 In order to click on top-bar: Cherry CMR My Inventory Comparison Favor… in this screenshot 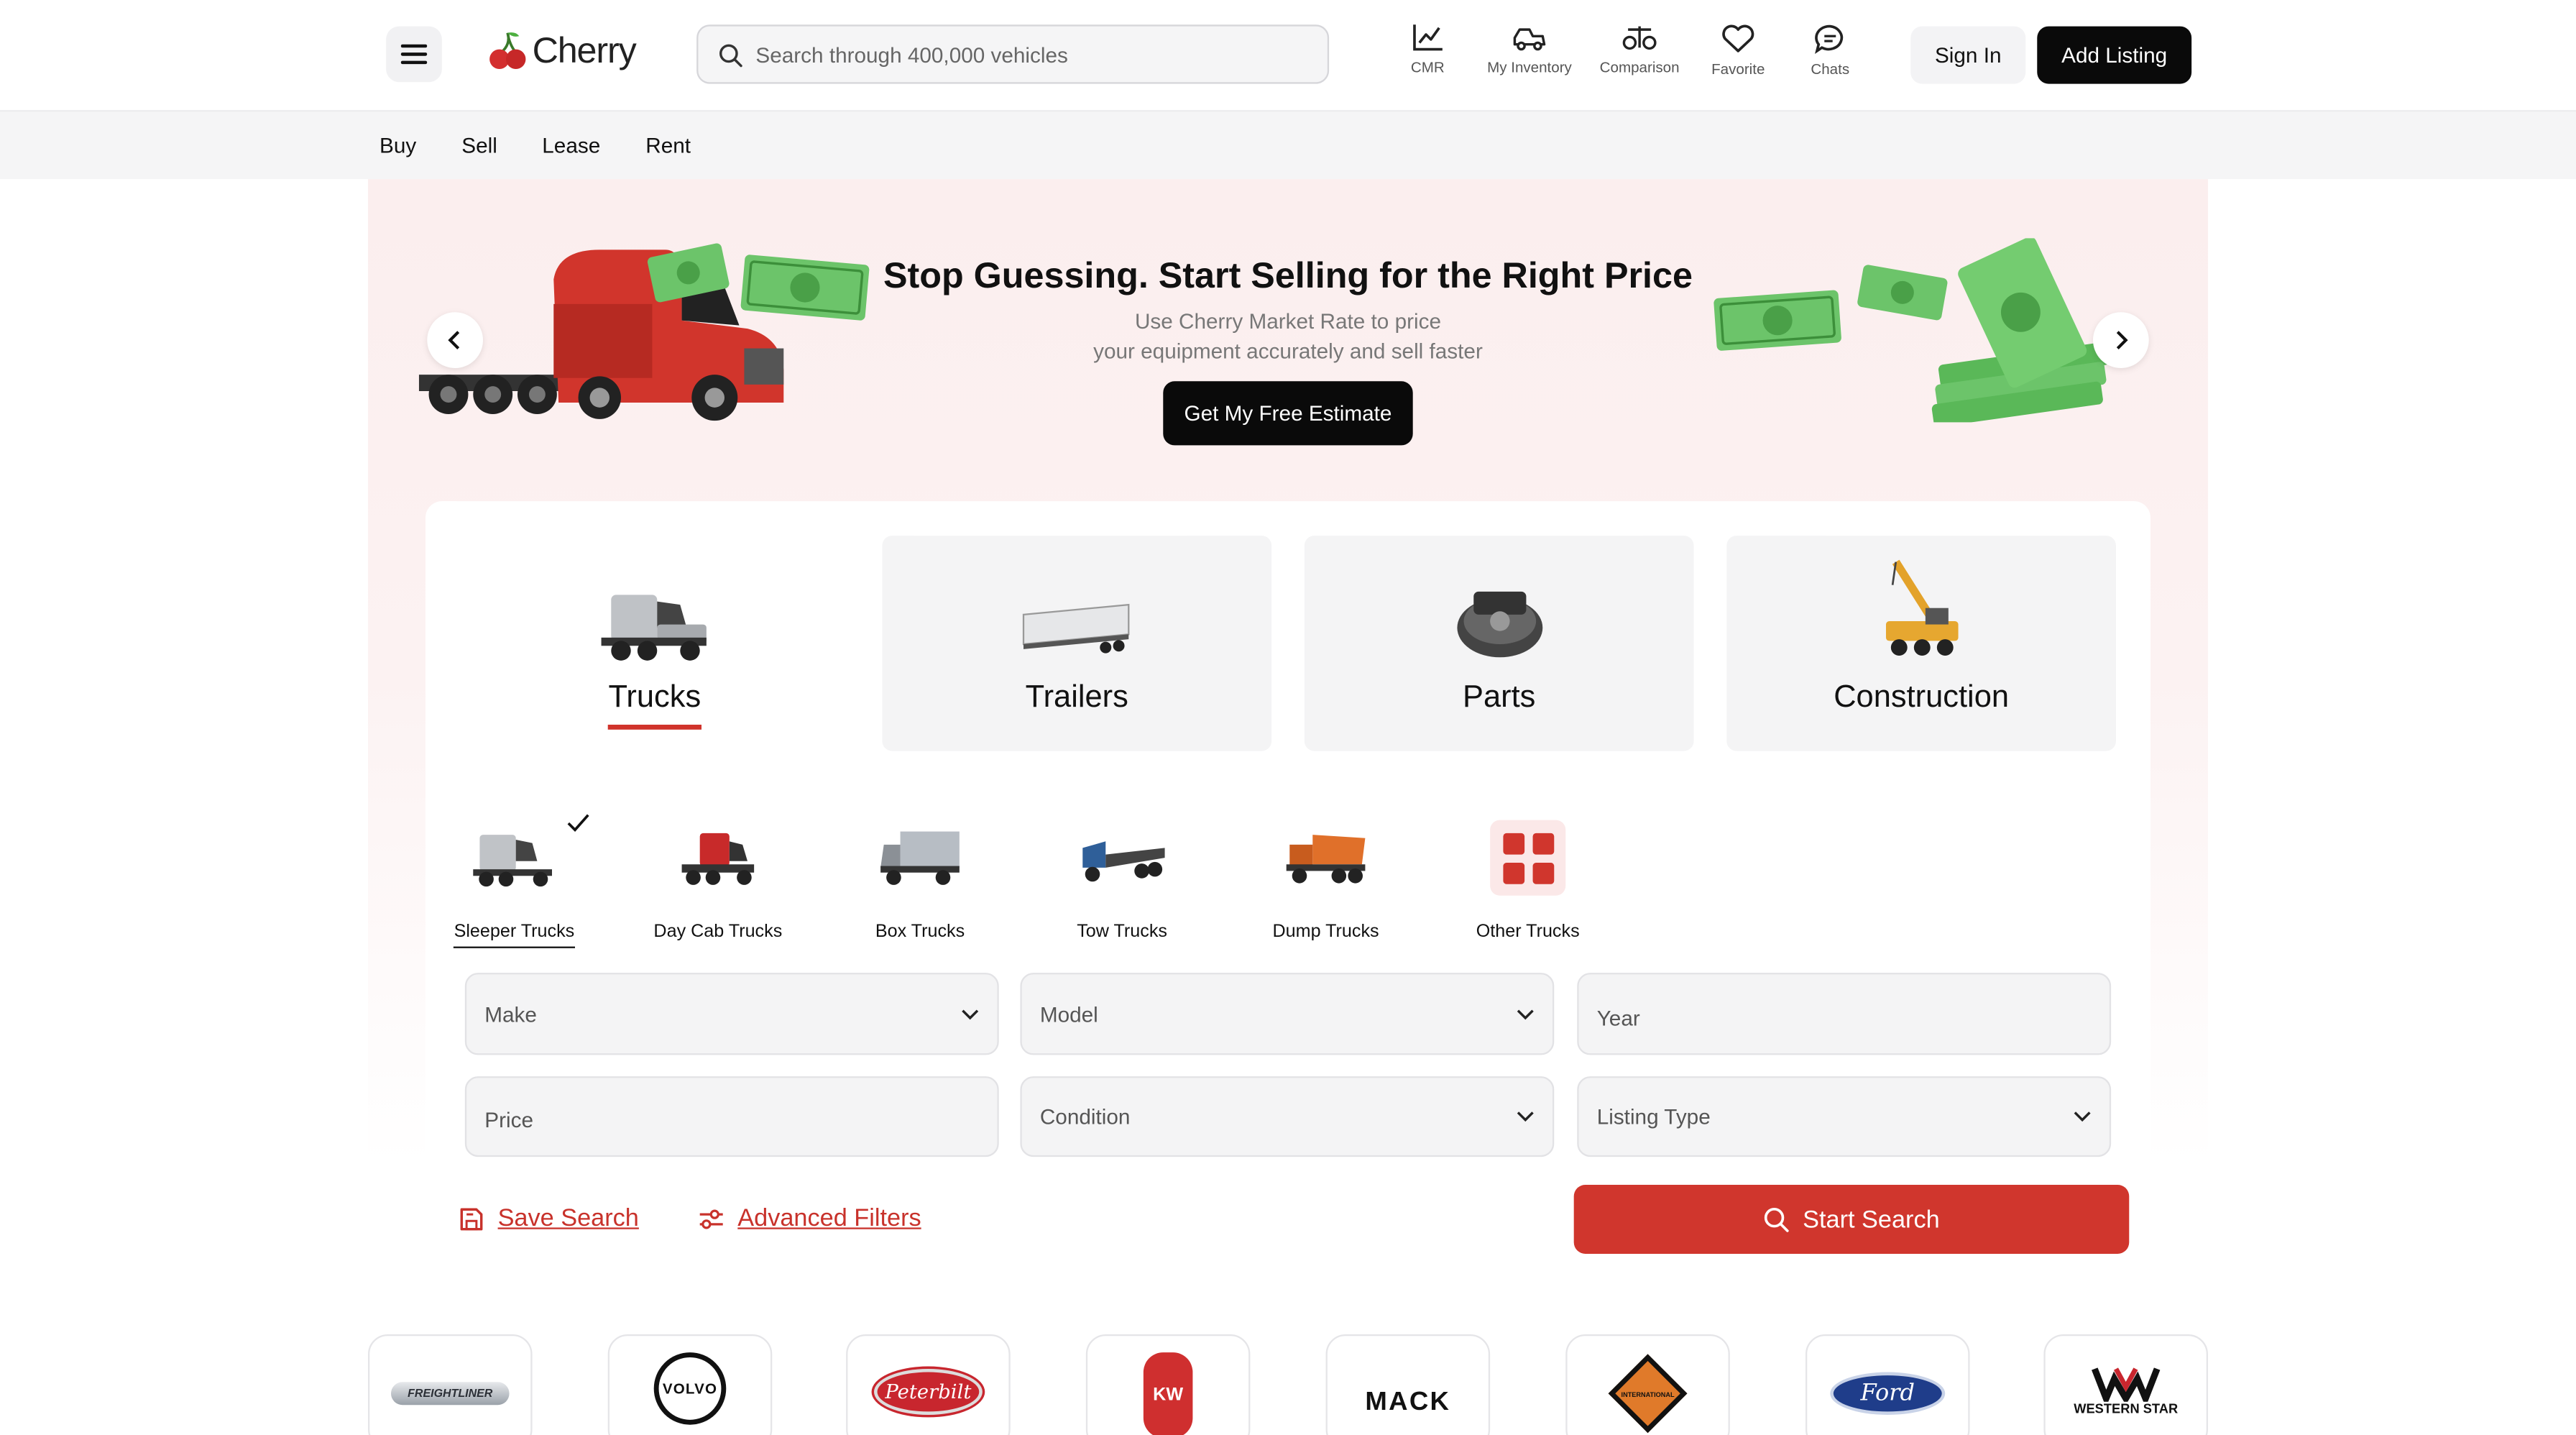, I will do `click(1288, 55)`.